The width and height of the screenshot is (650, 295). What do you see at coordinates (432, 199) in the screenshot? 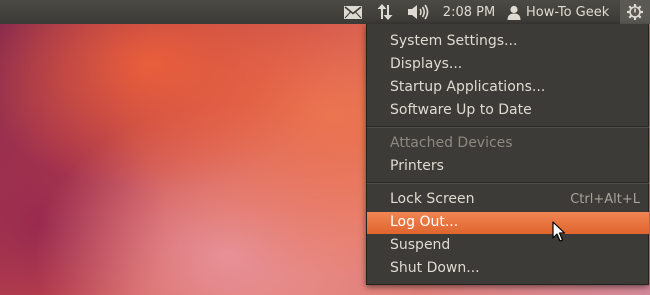
I see `menu-item-label: Lock Screen` at bounding box center [432, 199].